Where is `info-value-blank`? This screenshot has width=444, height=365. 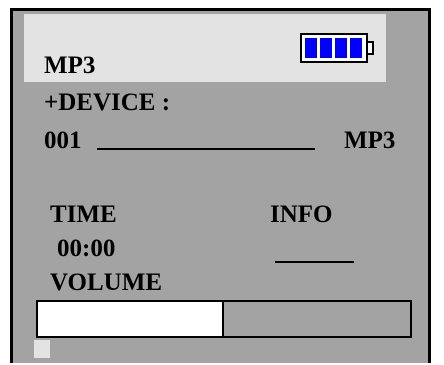
info-value-blank is located at coordinates (314, 262).